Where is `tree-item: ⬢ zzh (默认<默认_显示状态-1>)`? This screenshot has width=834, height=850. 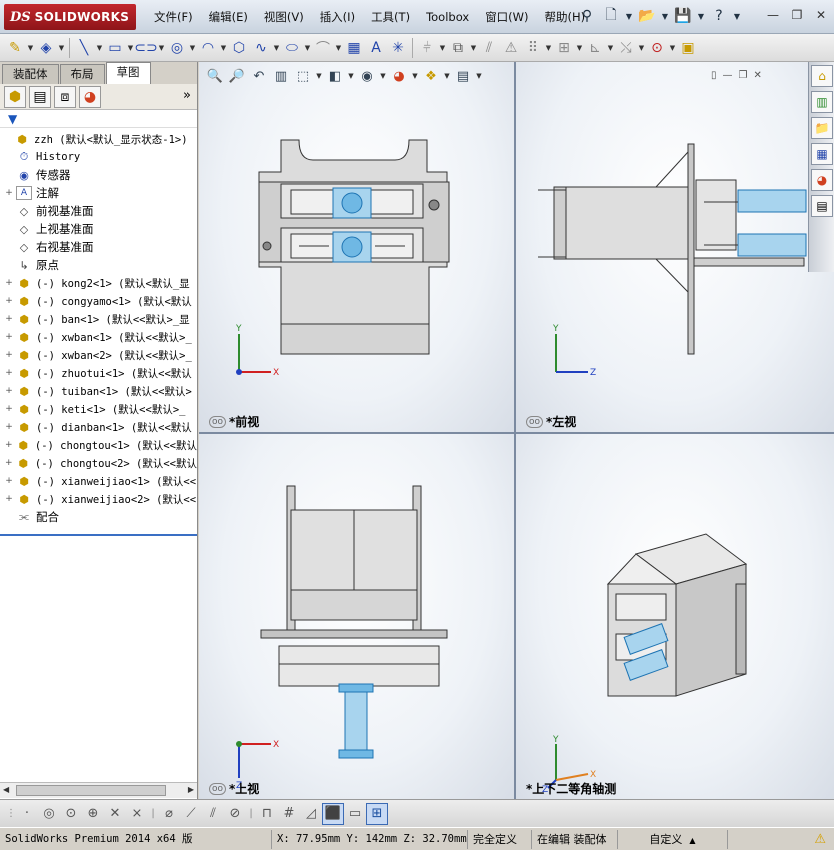
tree-item: ⬢ zzh (默认<默认_显示状态-1>) is located at coordinates (98, 139).